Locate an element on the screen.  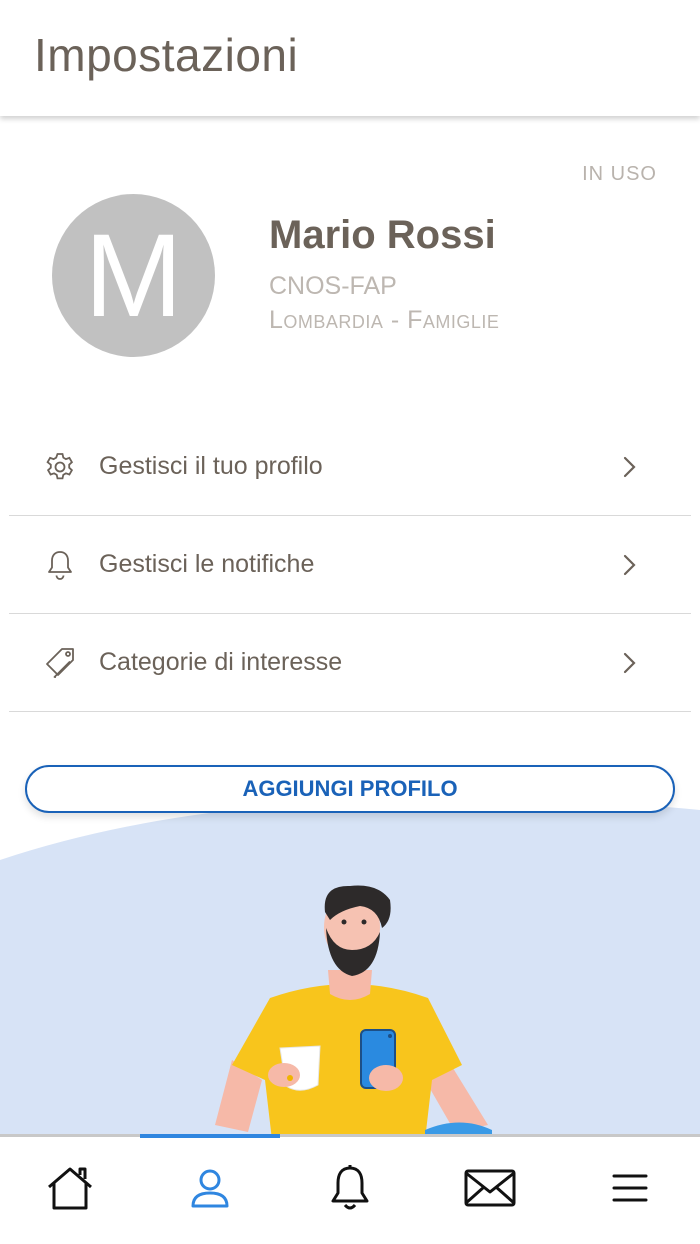
menu-item-manage-notifications: Gestisci le notifiche is located at coordinates (350, 565).